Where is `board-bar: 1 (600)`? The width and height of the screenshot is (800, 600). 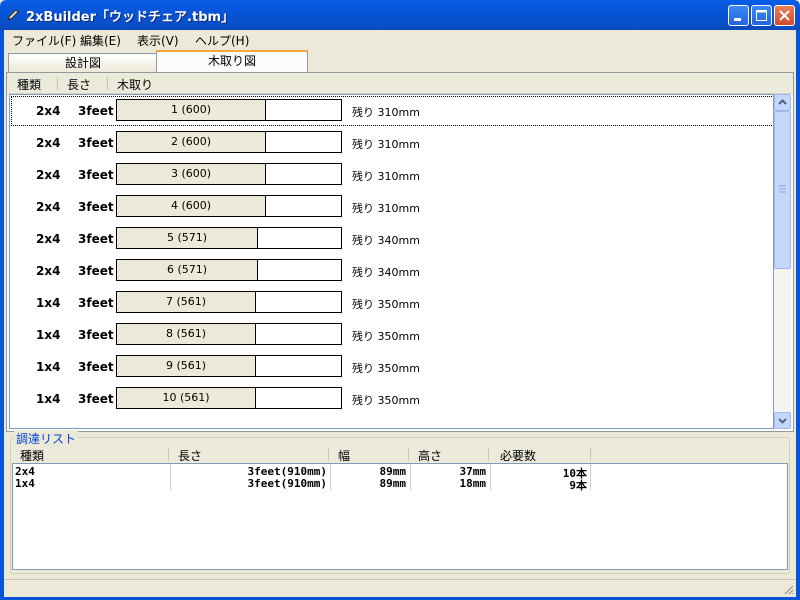 board-bar: 1 (600) is located at coordinates (229, 110).